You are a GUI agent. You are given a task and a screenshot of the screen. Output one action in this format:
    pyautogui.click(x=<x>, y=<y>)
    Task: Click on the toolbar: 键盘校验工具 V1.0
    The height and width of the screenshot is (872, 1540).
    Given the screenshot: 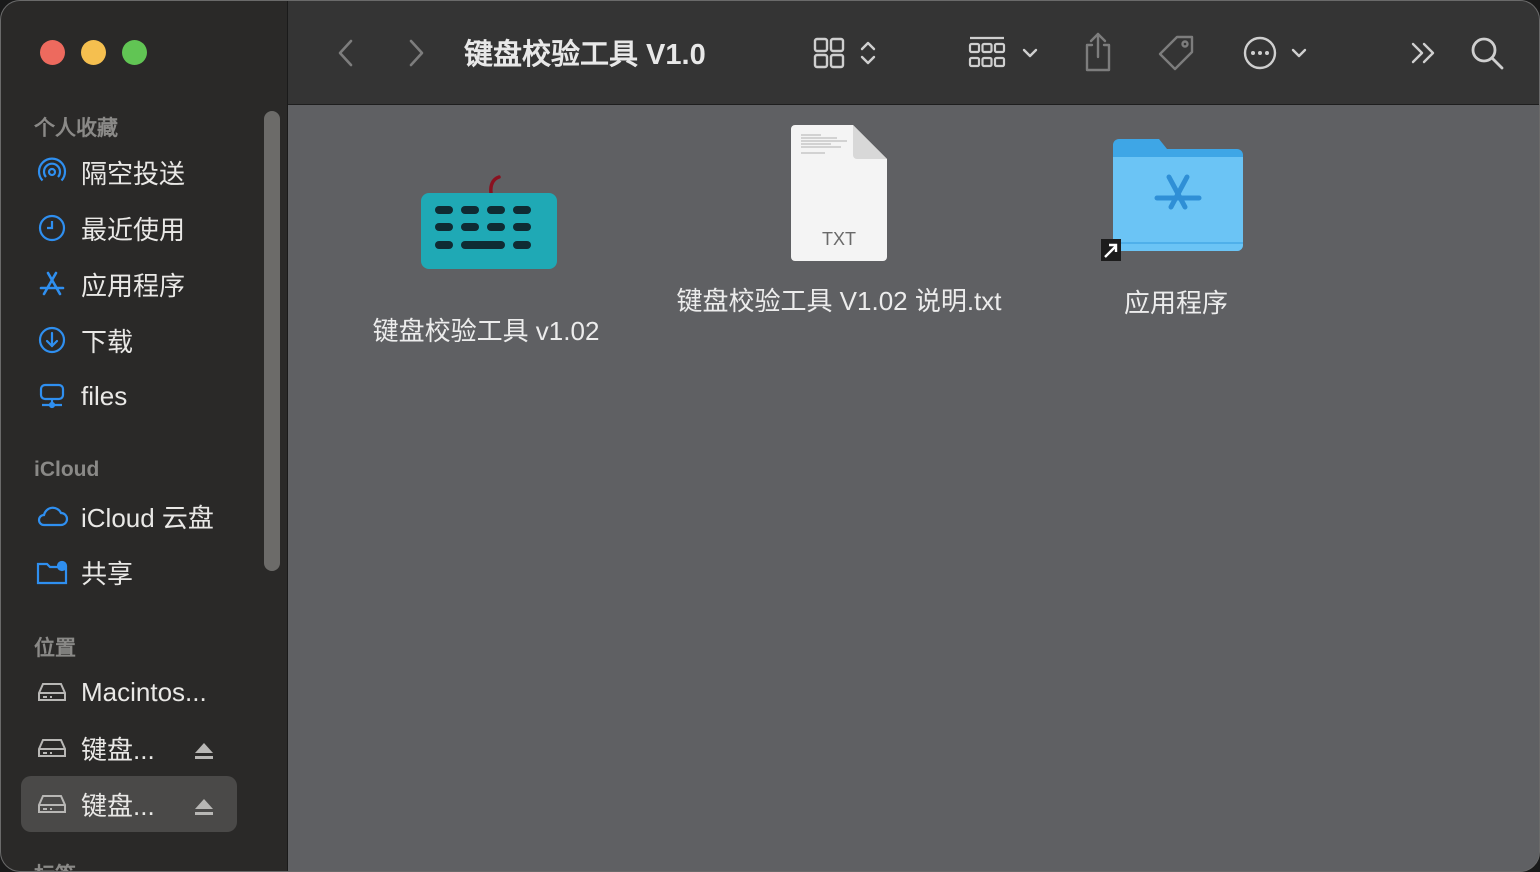 What is the action you would take?
    pyautogui.click(x=913, y=53)
    